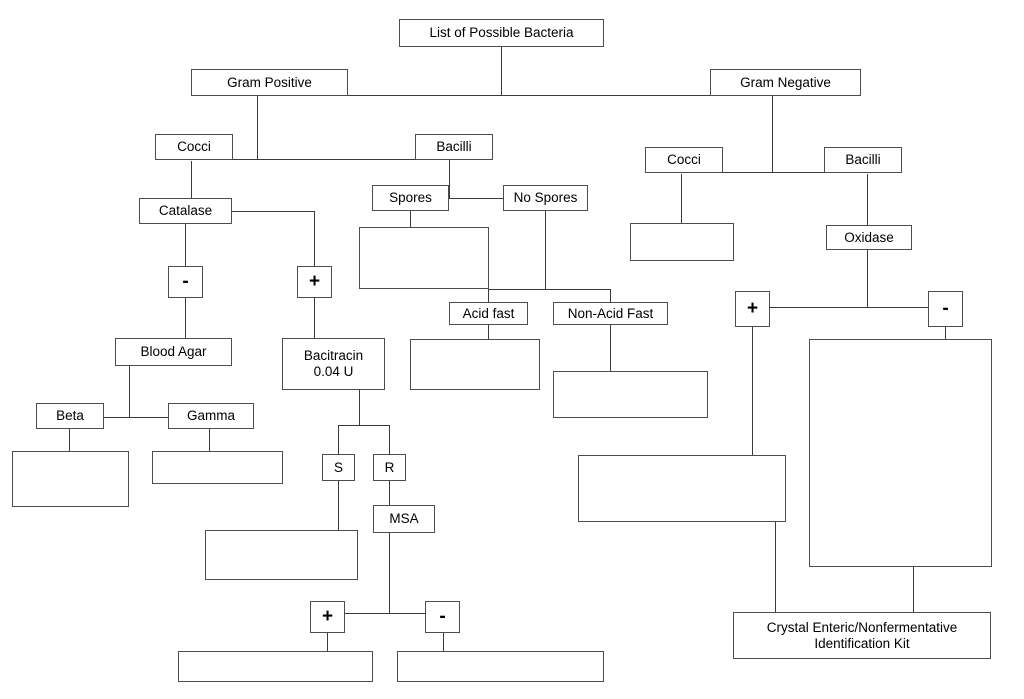  Describe the element at coordinates (682, 242) in the screenshot. I see `node-blank-gn-cocci-result` at that location.